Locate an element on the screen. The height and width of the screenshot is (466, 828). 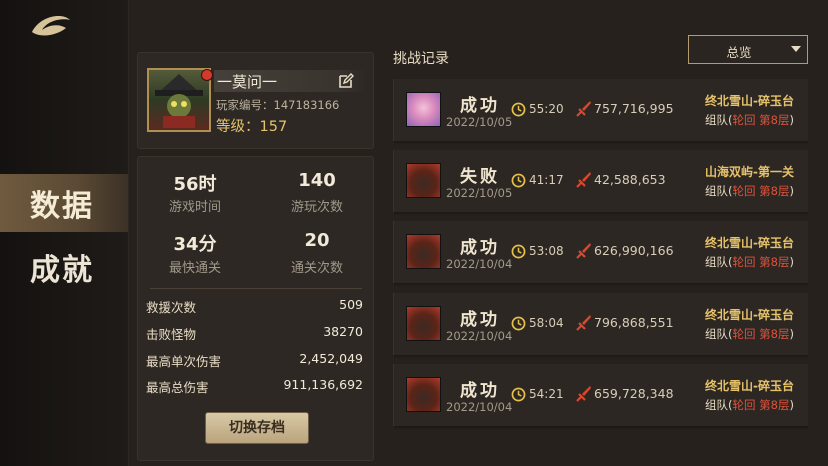
record-damage: 42,588,653 is located at coordinates (630, 179).